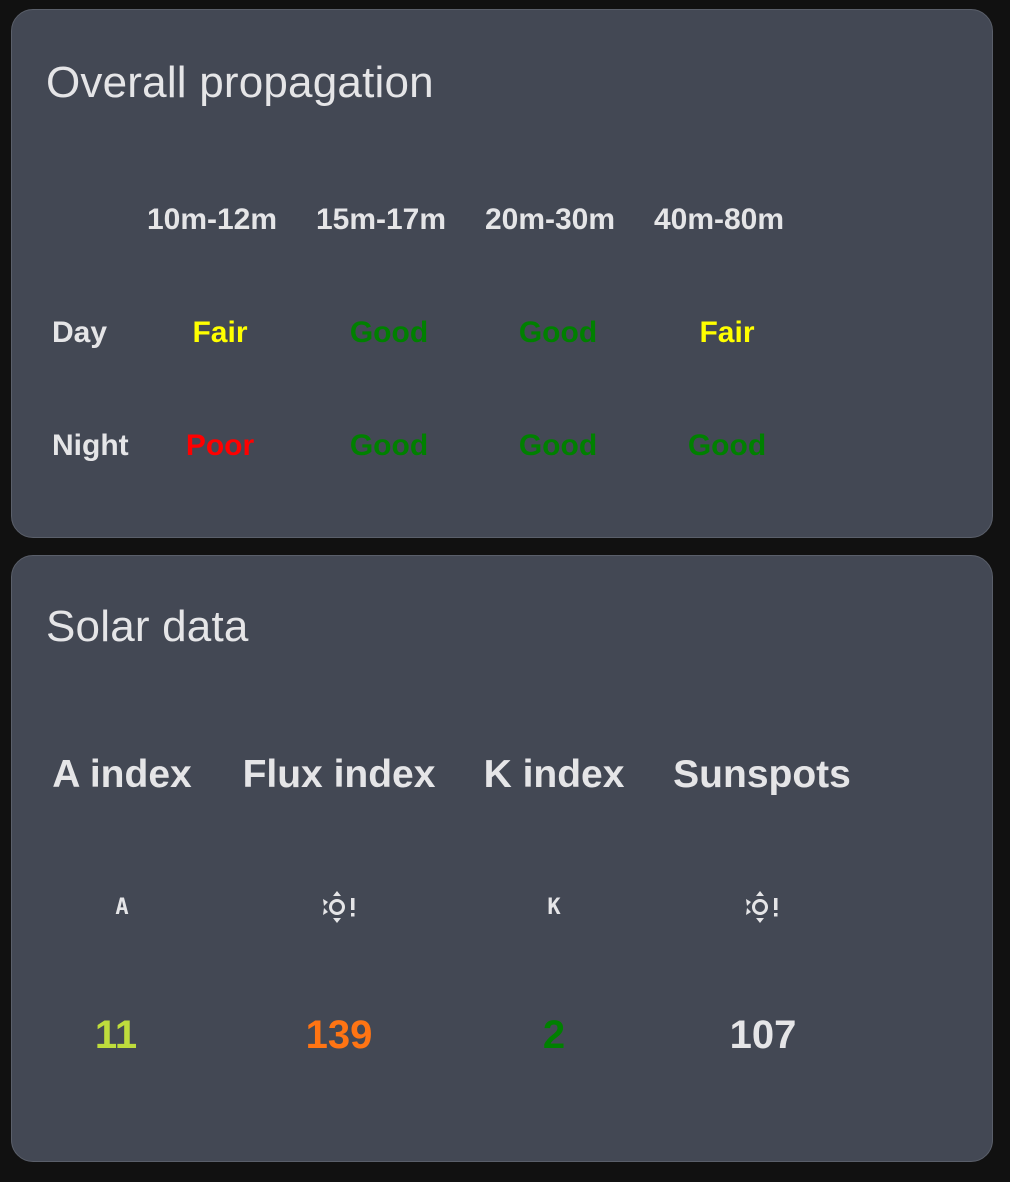 The width and height of the screenshot is (1010, 1182). I want to click on condition-day-10m-12m: Fair, so click(220, 332).